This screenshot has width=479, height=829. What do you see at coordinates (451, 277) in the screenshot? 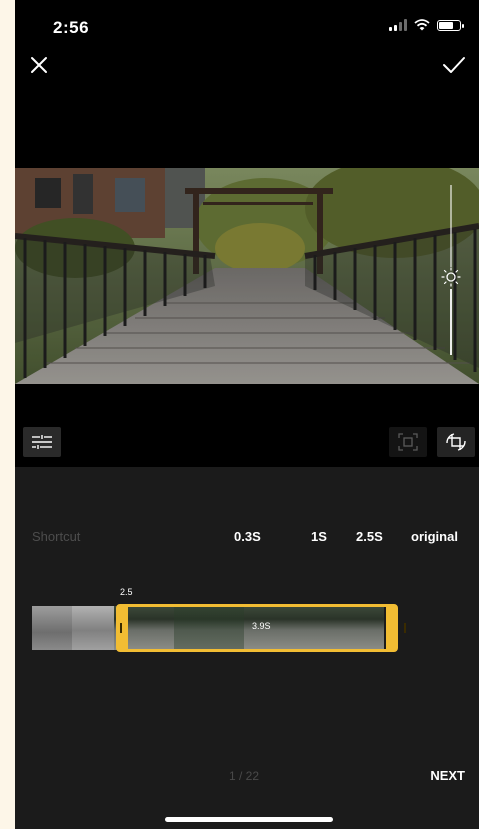
I see `brightness-sun-icon` at bounding box center [451, 277].